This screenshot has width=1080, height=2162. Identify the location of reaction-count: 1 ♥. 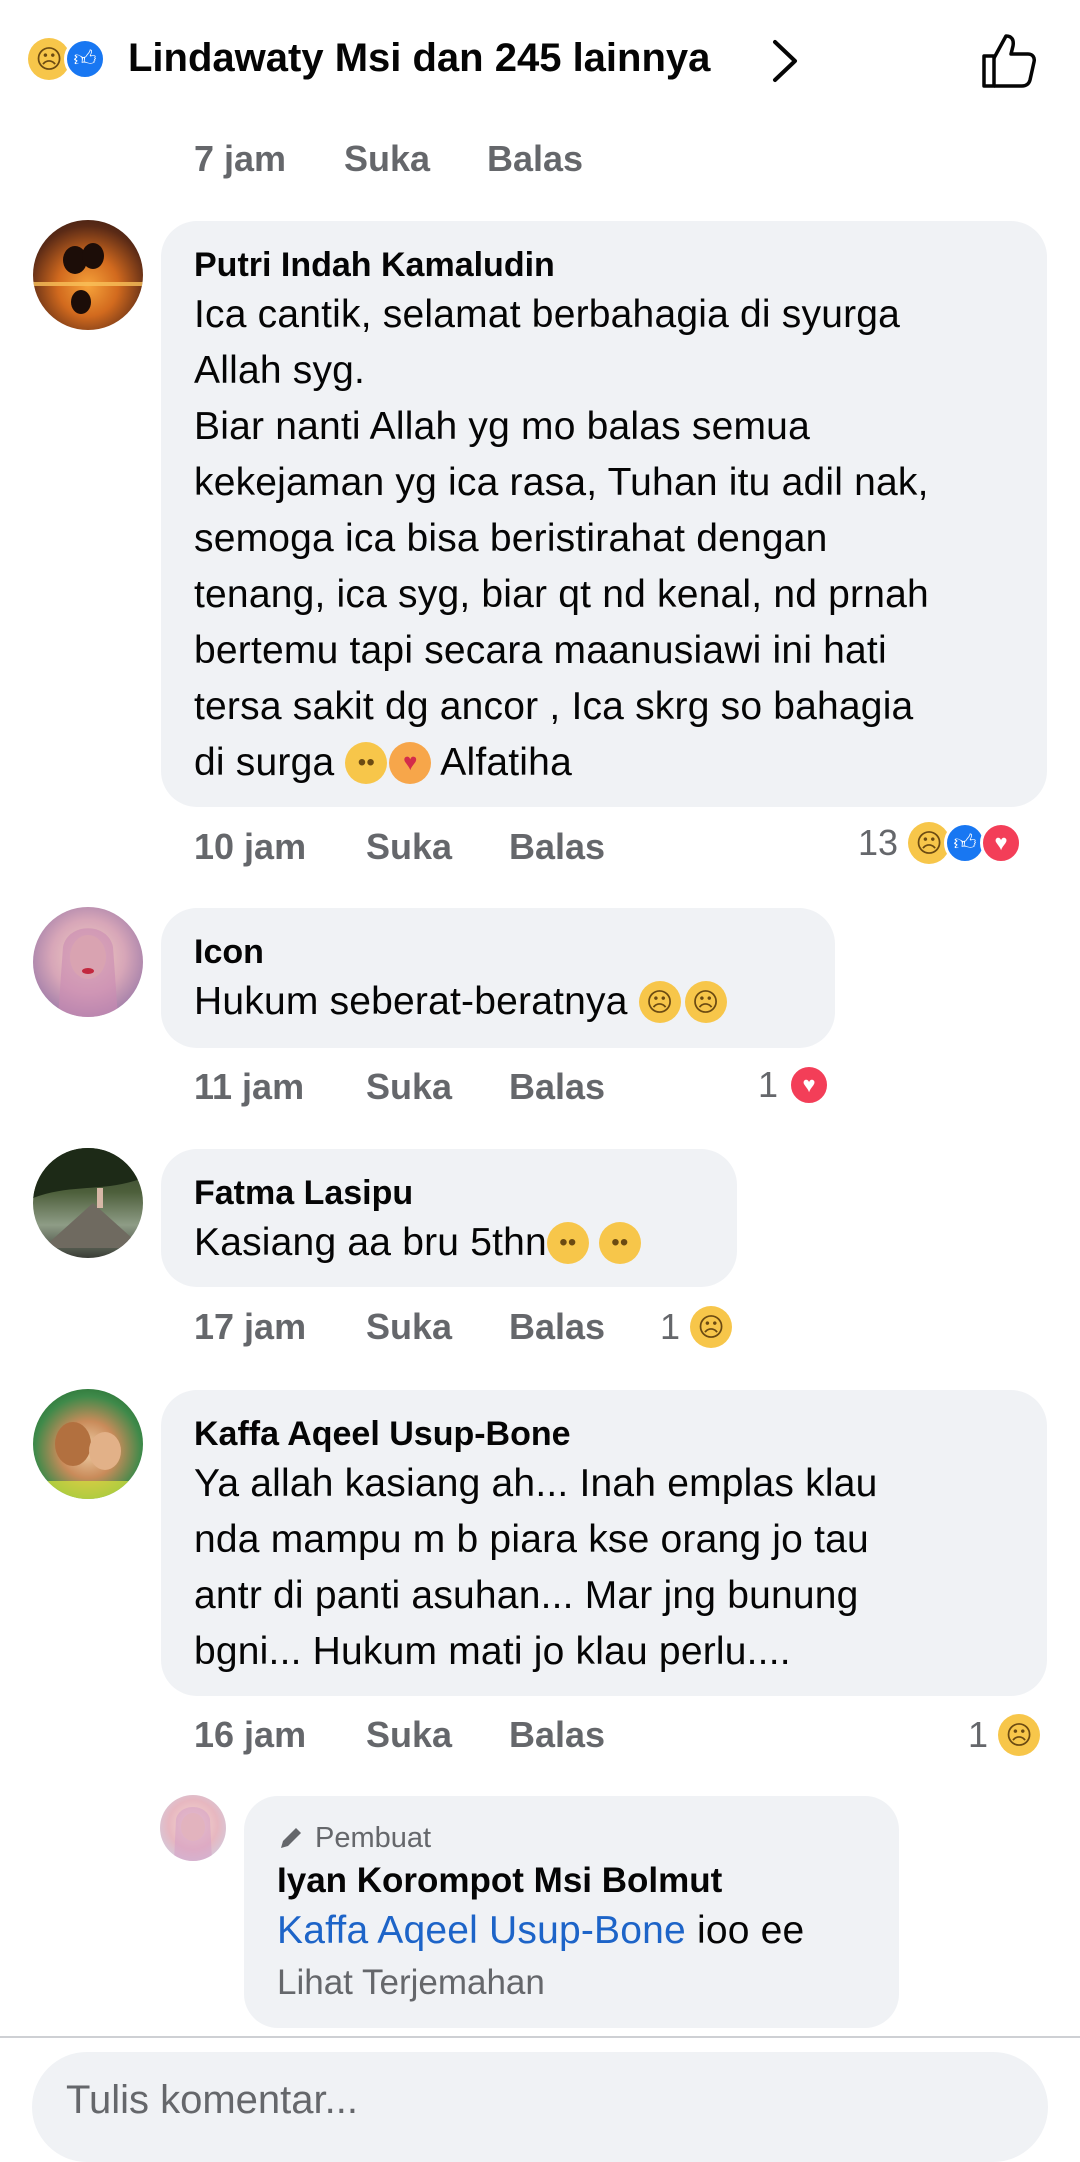
(794, 1085).